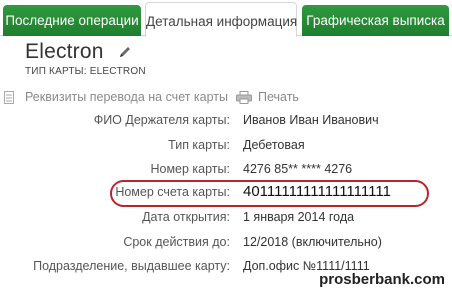  What do you see at coordinates (244, 100) in the screenshot?
I see `printer-icon` at bounding box center [244, 100].